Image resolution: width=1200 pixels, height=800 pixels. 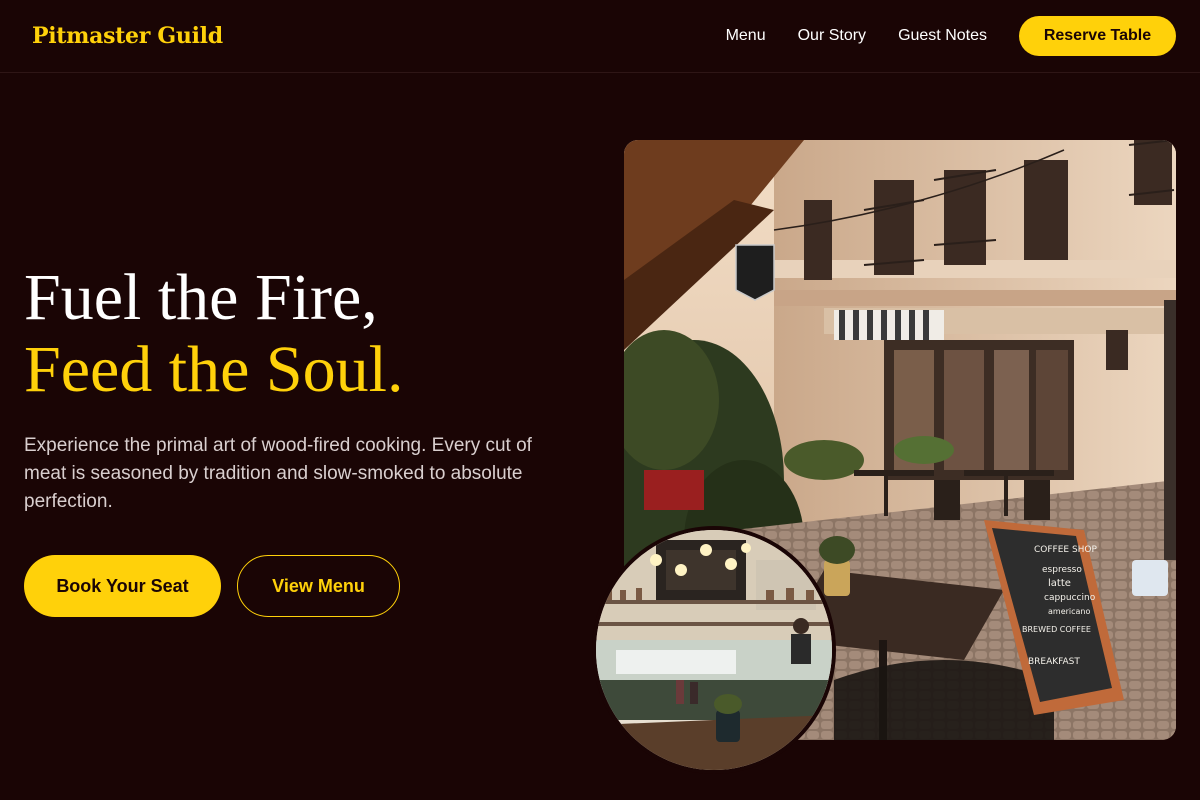 What do you see at coordinates (1069, 611) in the screenshot?
I see `svg-text: americano` at bounding box center [1069, 611].